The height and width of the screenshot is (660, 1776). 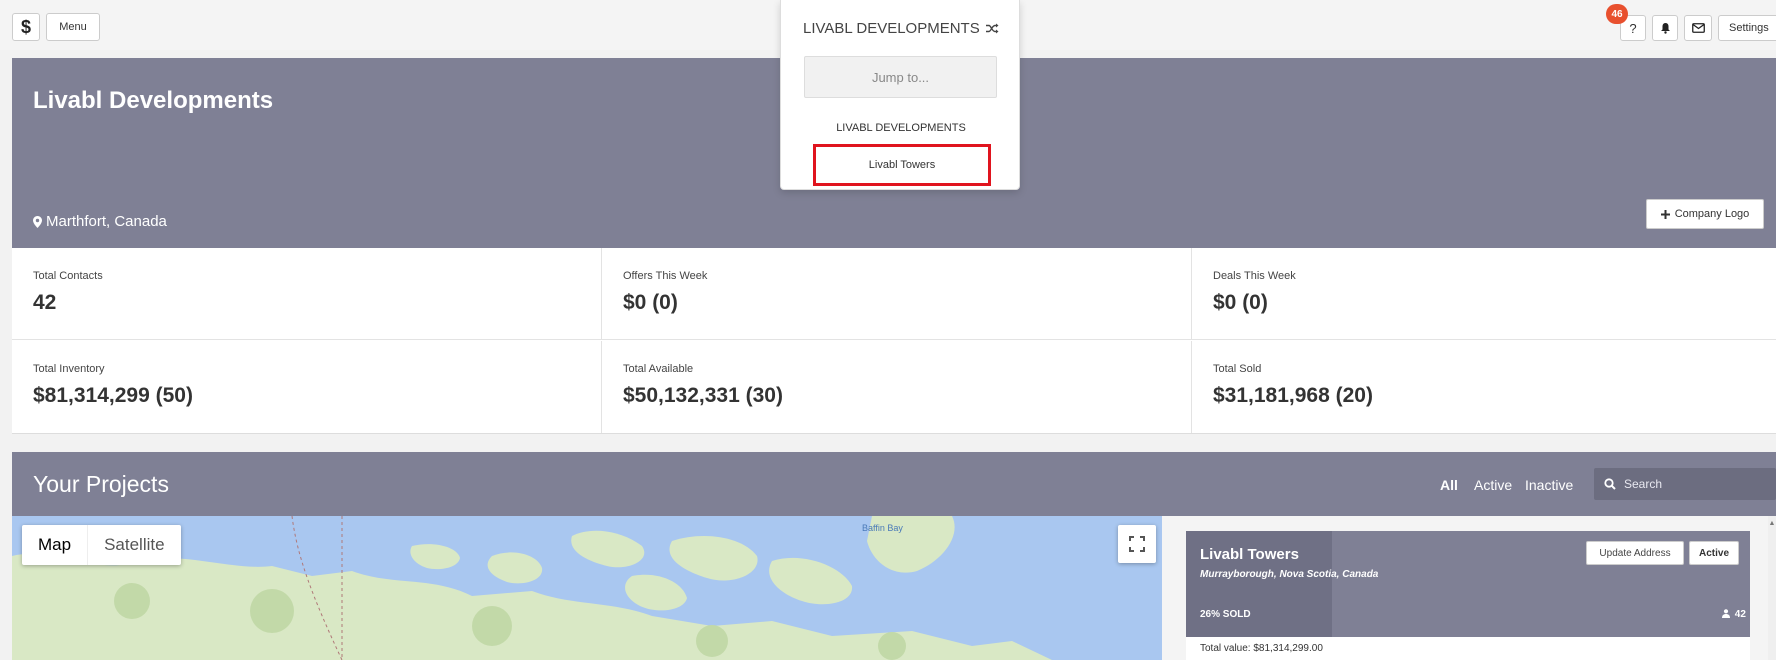 I want to click on project-address: Murrayborough, Nova Scotia, Canada, so click(x=1289, y=574).